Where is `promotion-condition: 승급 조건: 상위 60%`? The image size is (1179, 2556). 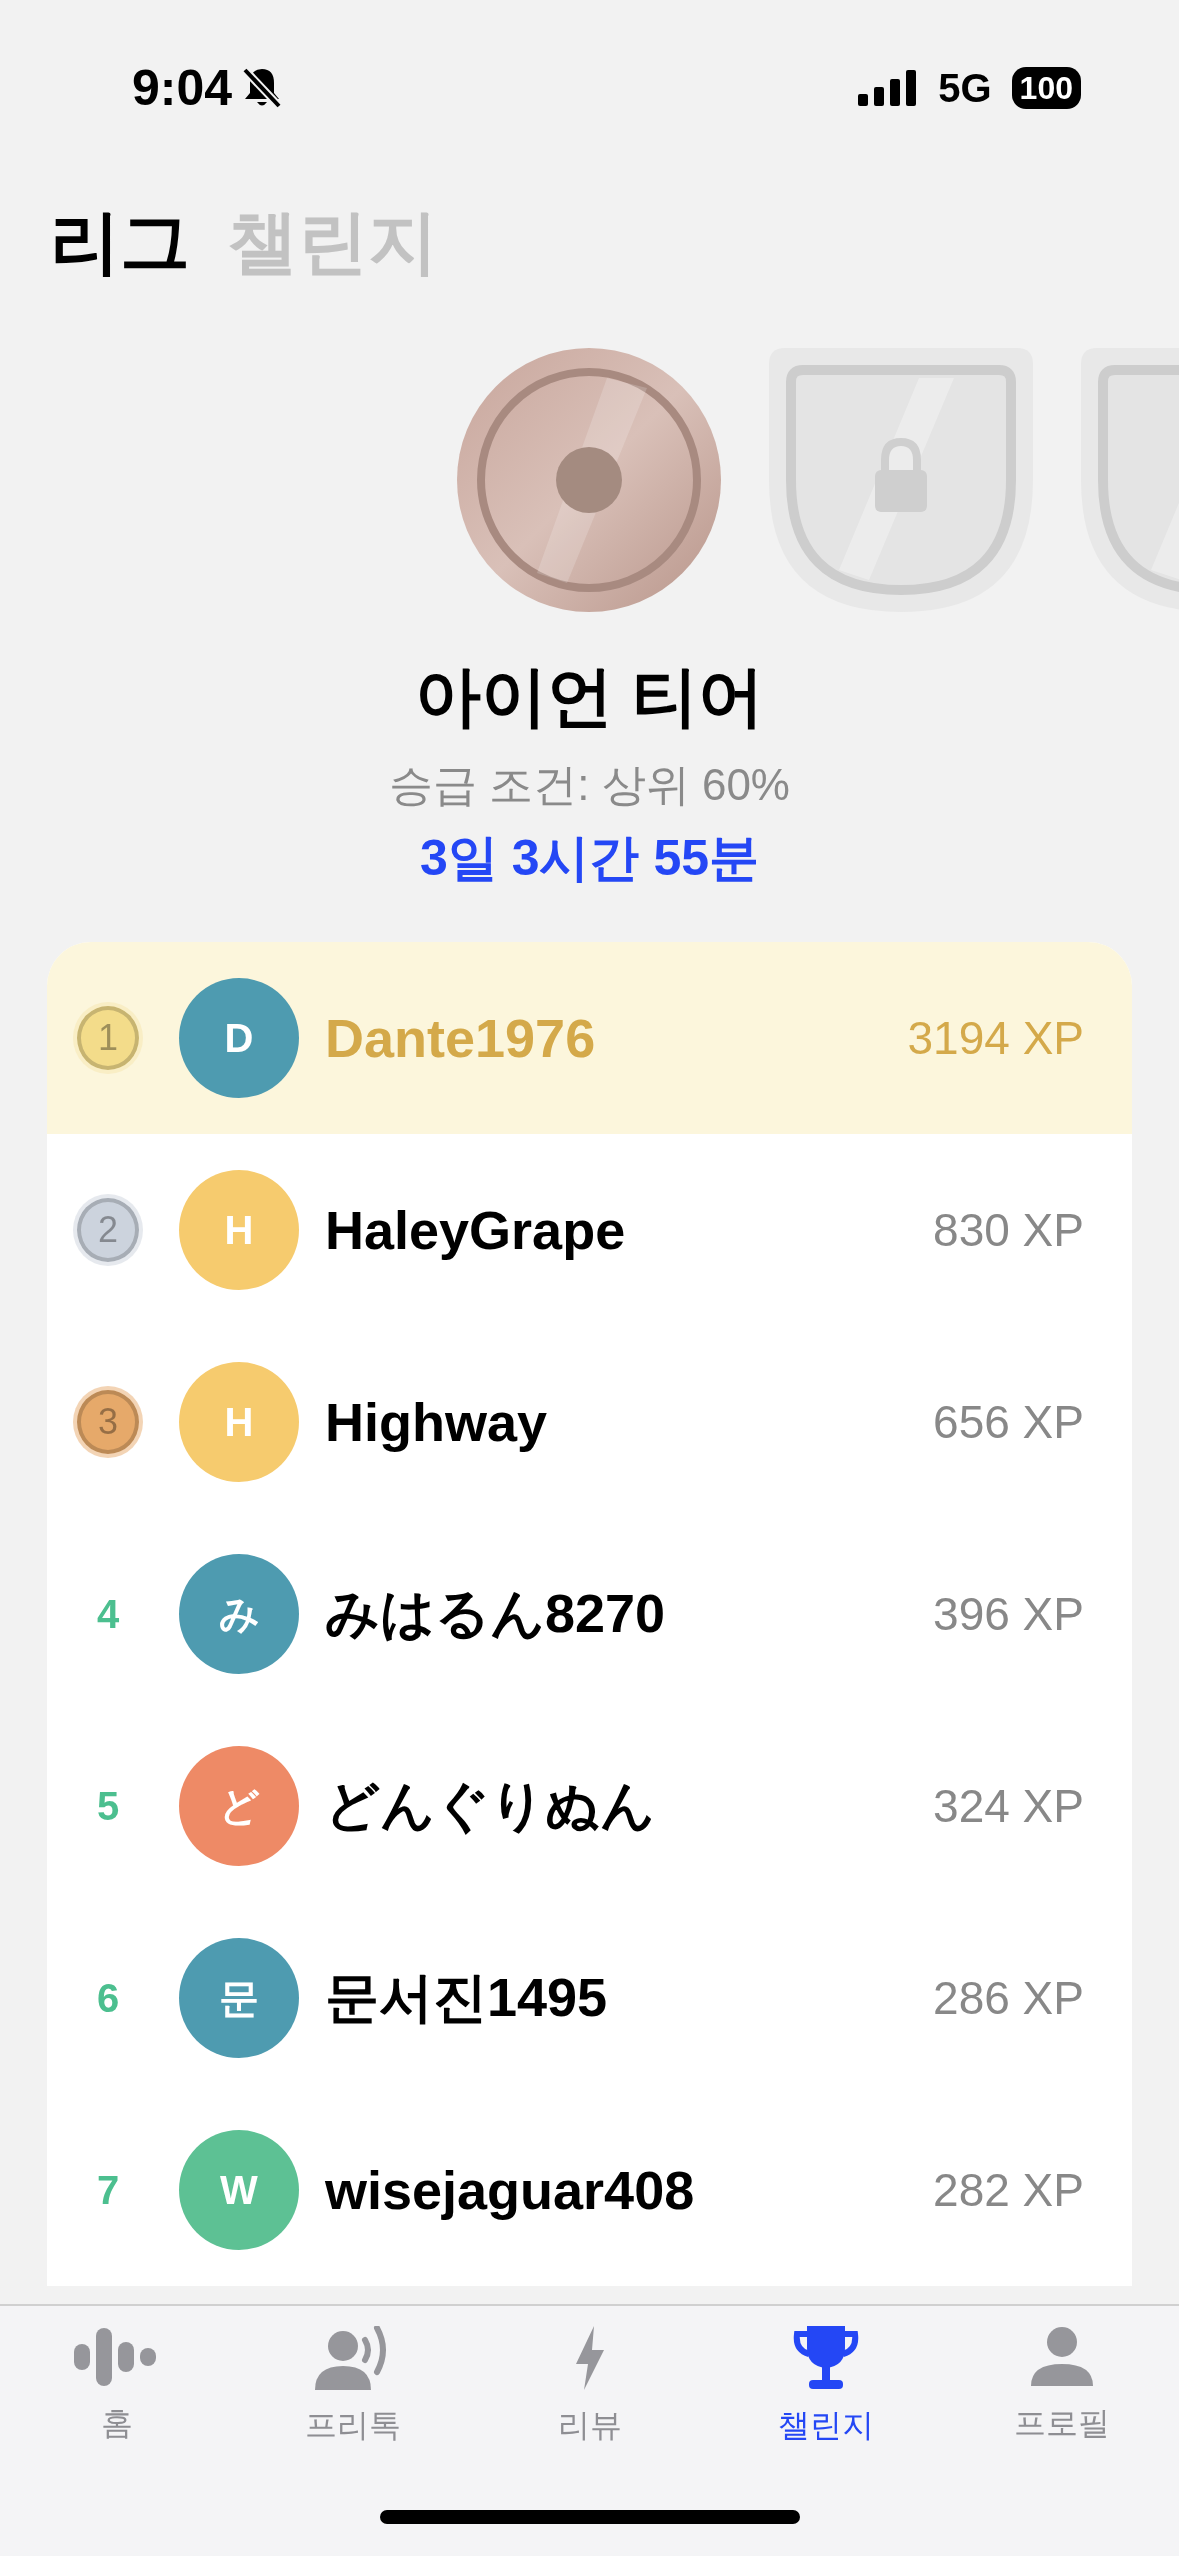 promotion-condition: 승급 조건: 상위 60% is located at coordinates (589, 785).